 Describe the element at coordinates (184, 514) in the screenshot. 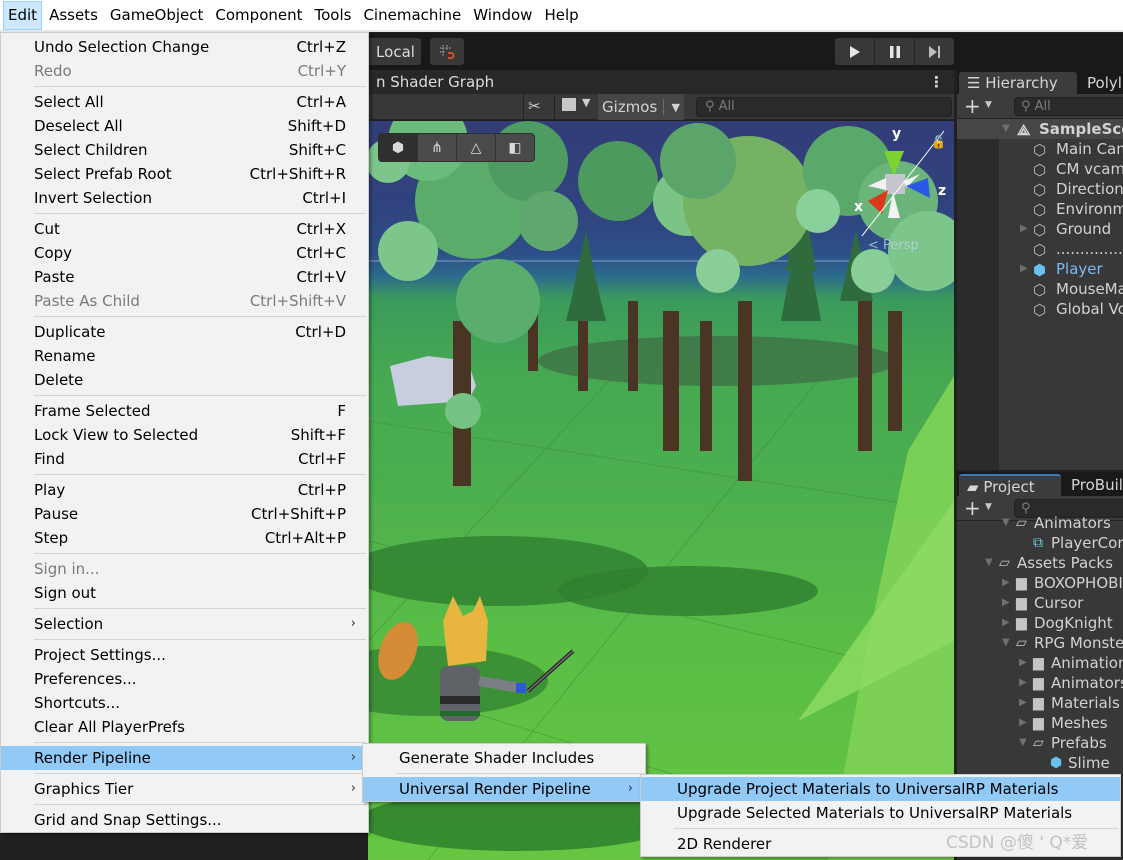

I see `menu-item-pause: Pause Ctrl+Shift+P` at that location.